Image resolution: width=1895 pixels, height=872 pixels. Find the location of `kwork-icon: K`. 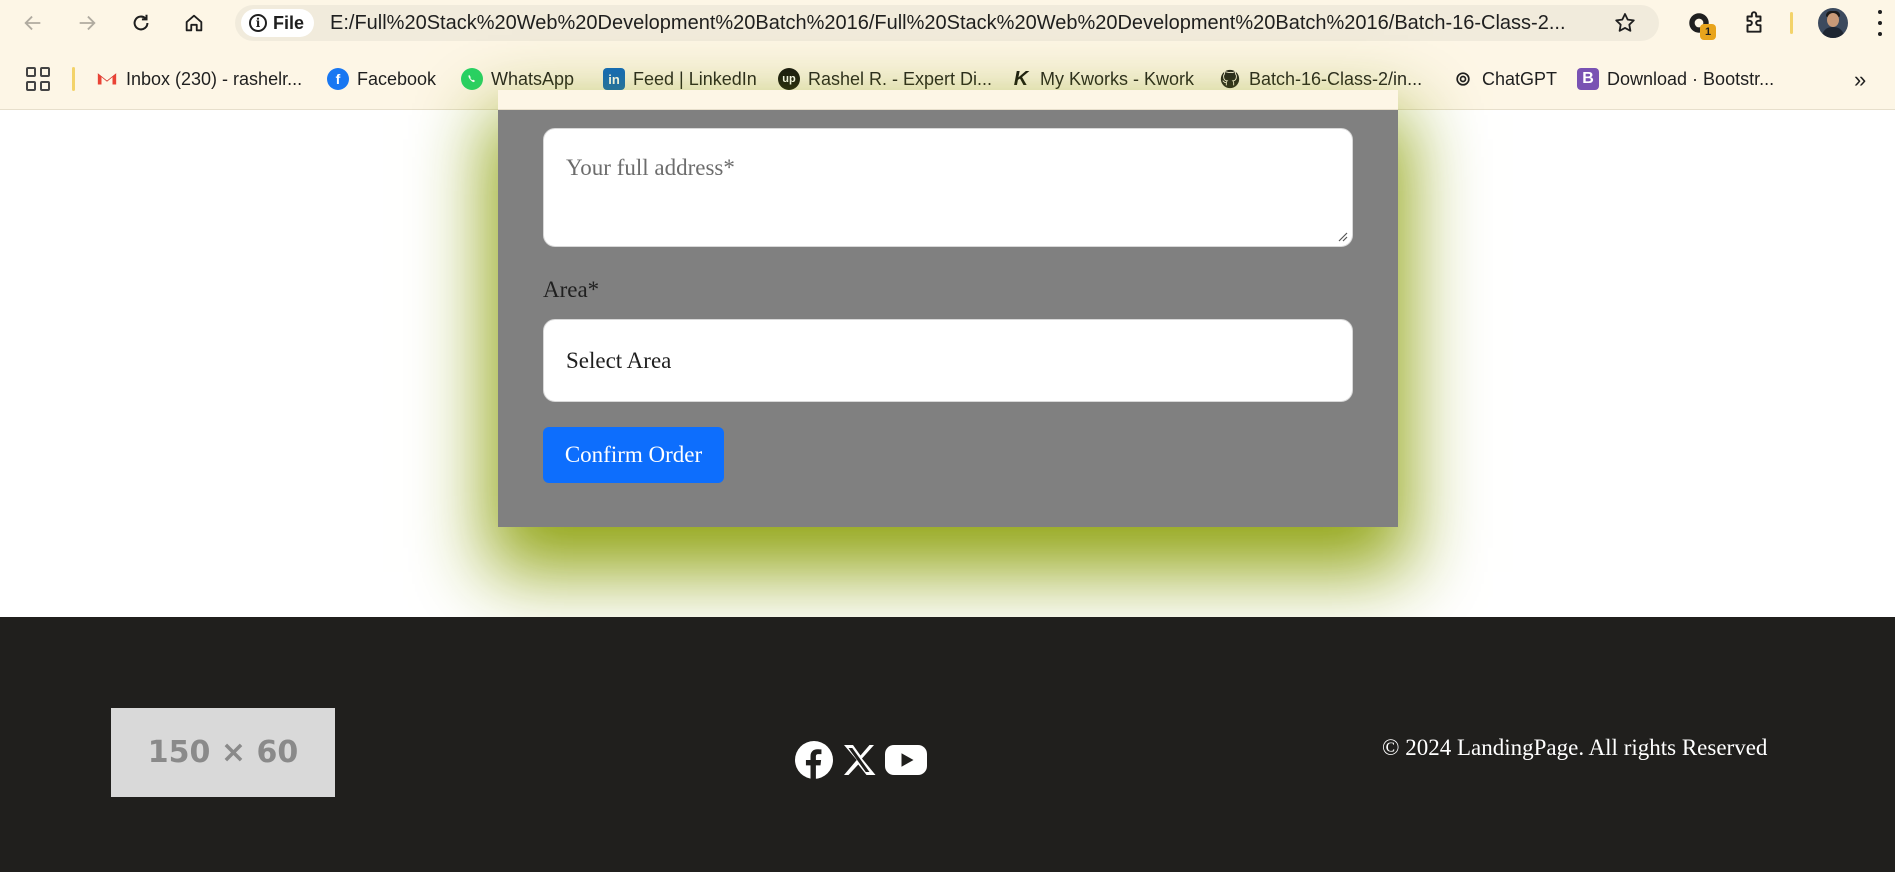

kwork-icon: K is located at coordinates (1021, 78).